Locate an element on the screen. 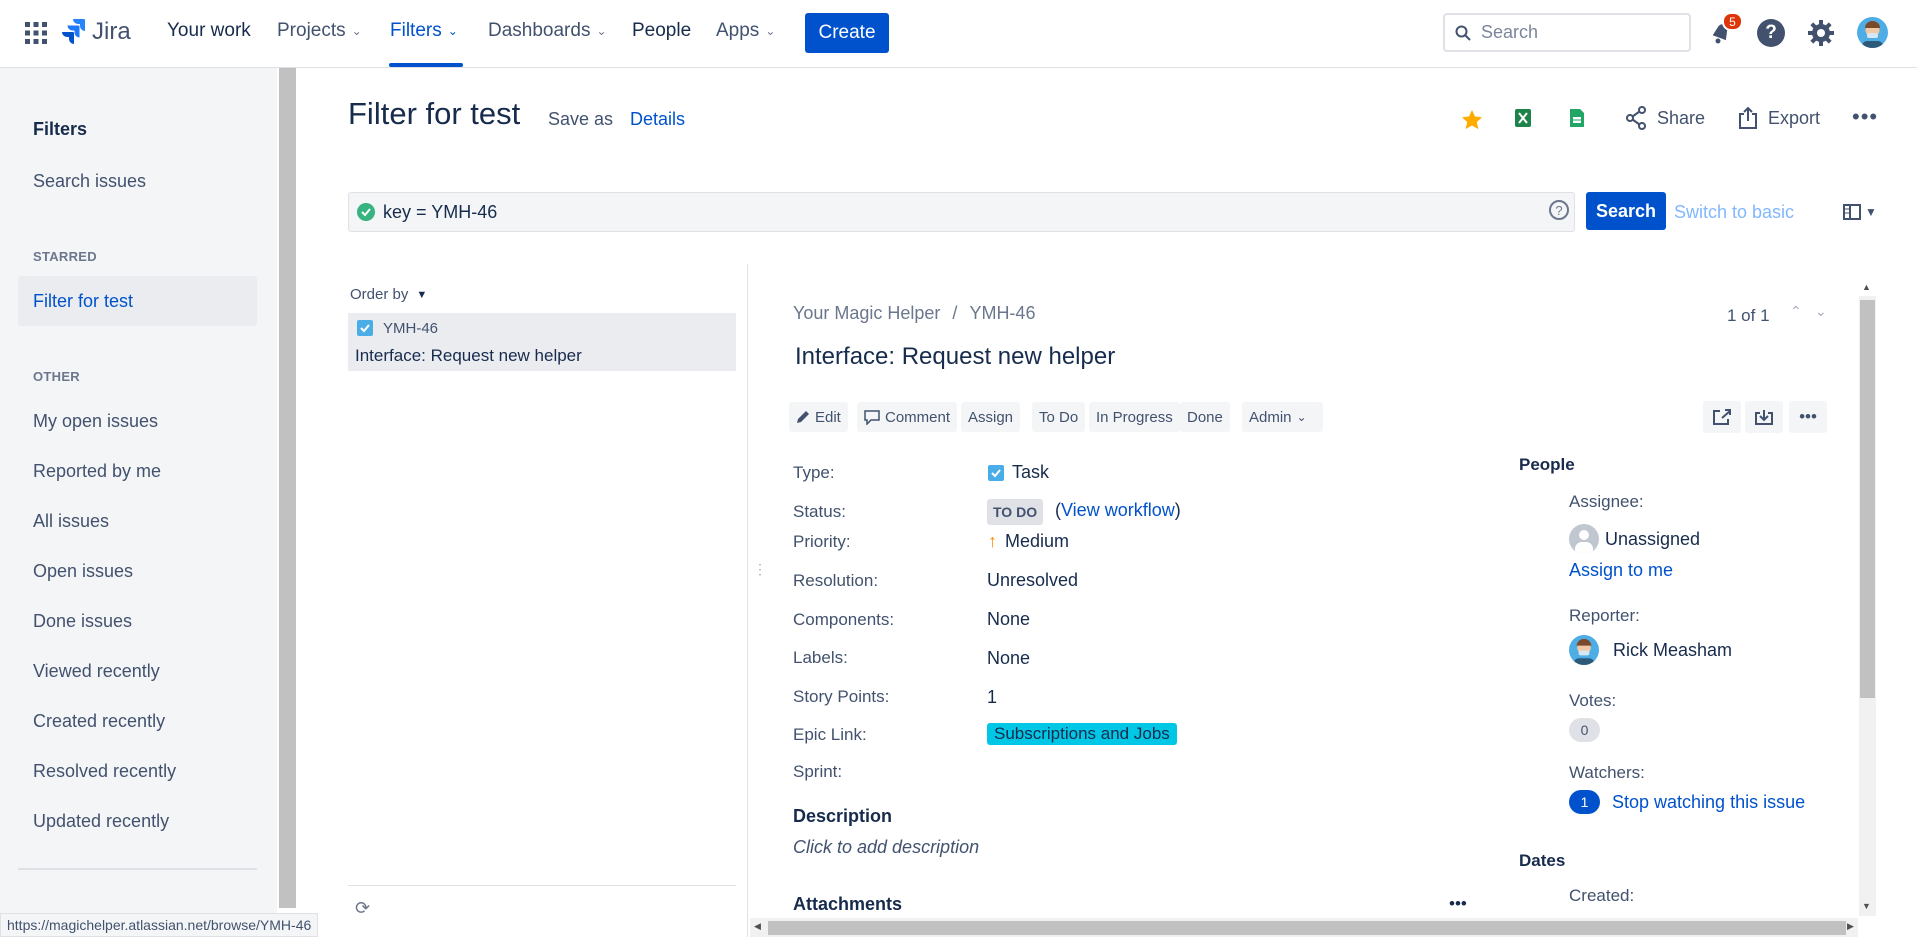  panel-divider is located at coordinates (747, 600).